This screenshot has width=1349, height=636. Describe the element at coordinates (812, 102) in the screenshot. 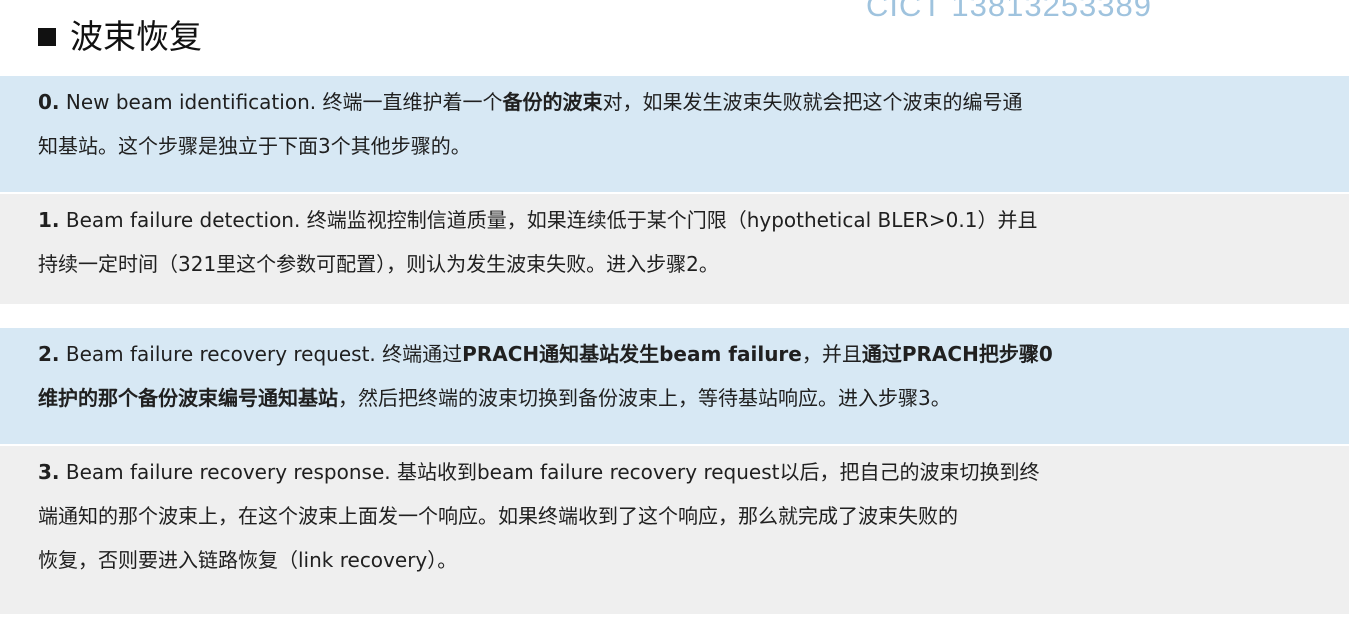

I see `step-0-text: 对，如果发生波束失败就会把这个波束的编号通` at that location.